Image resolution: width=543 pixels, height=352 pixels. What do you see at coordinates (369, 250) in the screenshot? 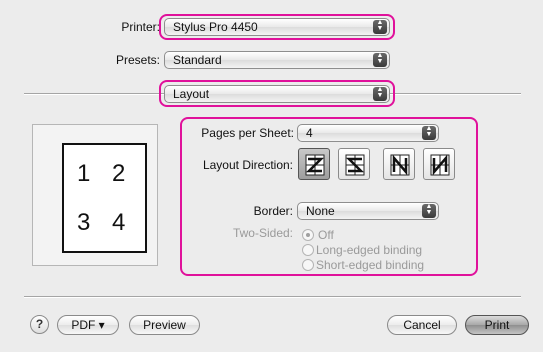
I see `two-sided-long-edge-label: Long-edged binding` at bounding box center [369, 250].